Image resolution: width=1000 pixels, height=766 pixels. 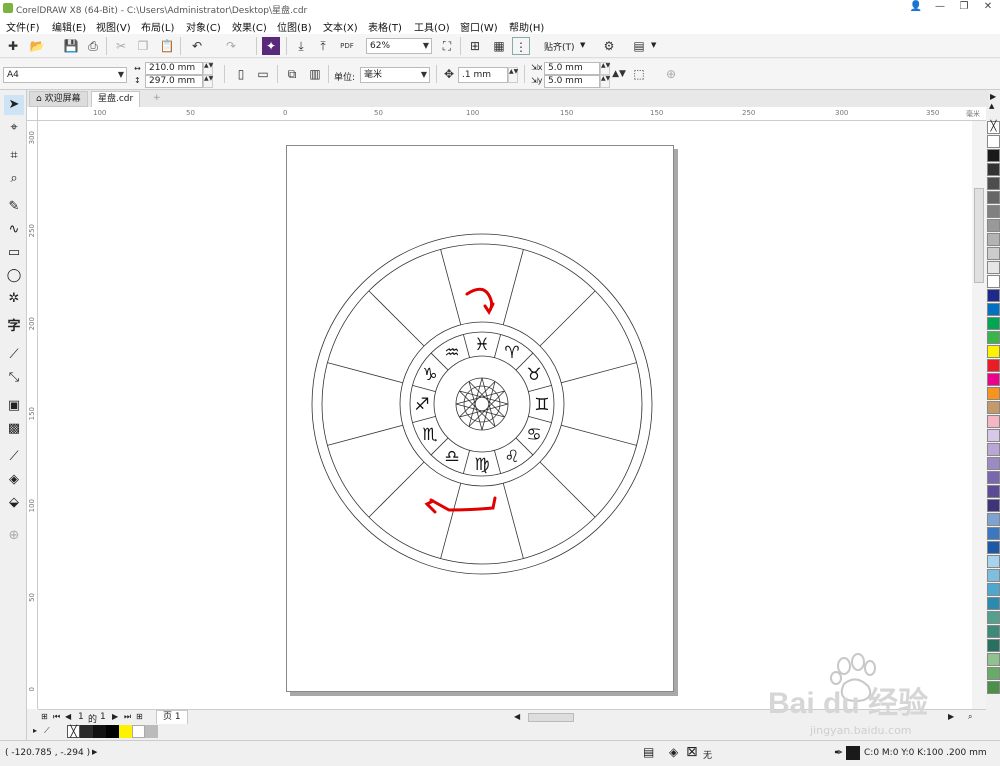 I want to click on menu-window: 窗口(W), so click(x=479, y=26).